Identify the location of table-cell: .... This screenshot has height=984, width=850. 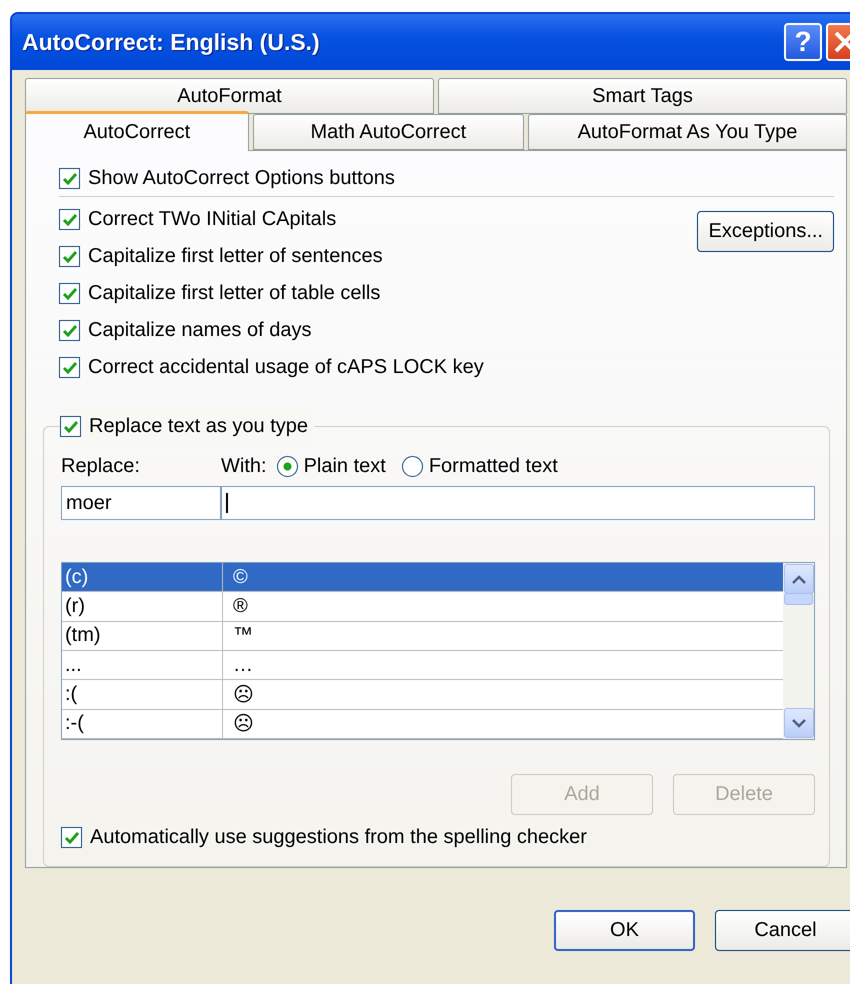
(142, 665).